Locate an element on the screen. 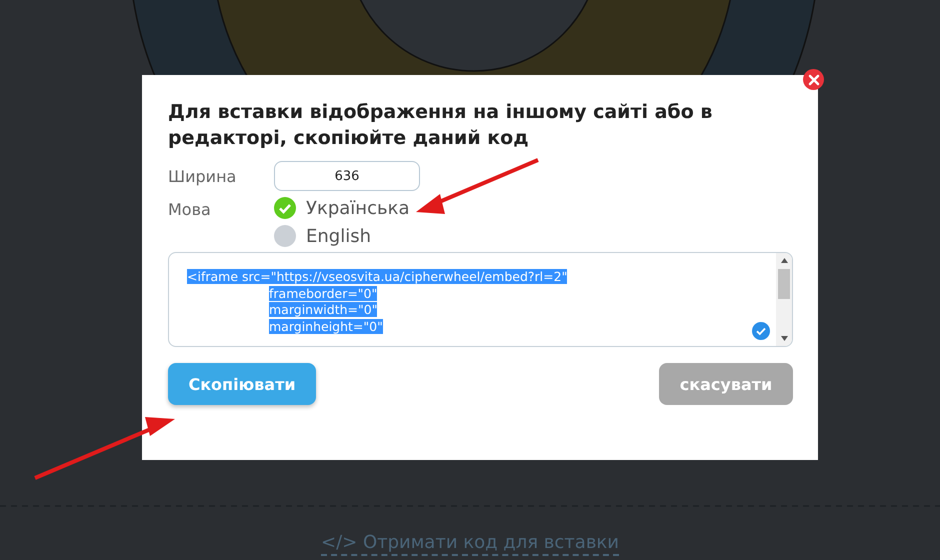  field-label: Ширина is located at coordinates (203, 176).